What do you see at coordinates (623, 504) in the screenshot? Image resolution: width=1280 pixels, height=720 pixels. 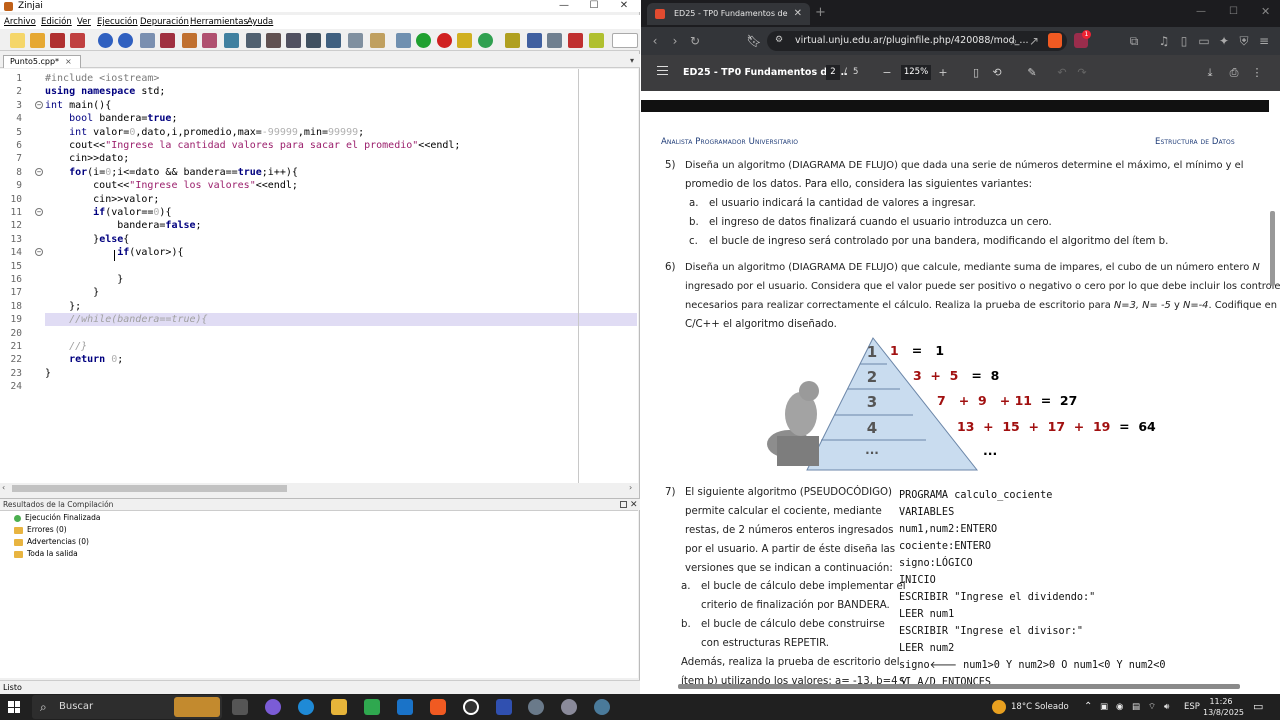 I see `panel-maximize-icon` at bounding box center [623, 504].